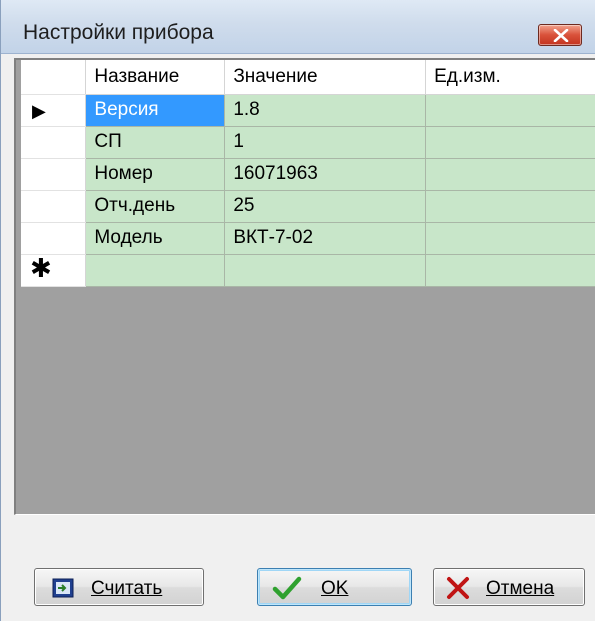  I want to click on header-row: Название Значение Ед.изм., so click(308, 77).